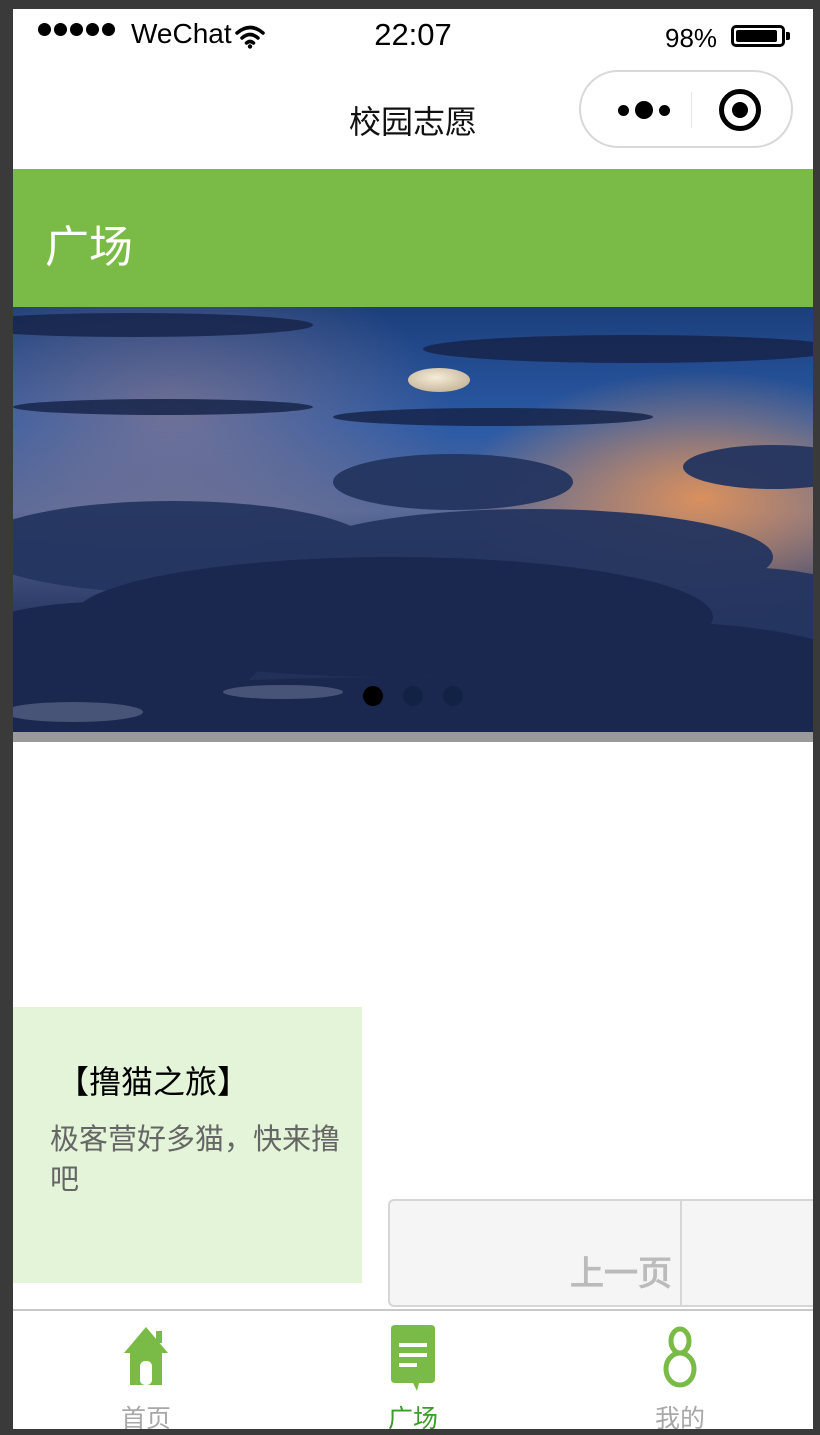  Describe the element at coordinates (680, 1357) in the screenshot. I see `person-icon` at that location.